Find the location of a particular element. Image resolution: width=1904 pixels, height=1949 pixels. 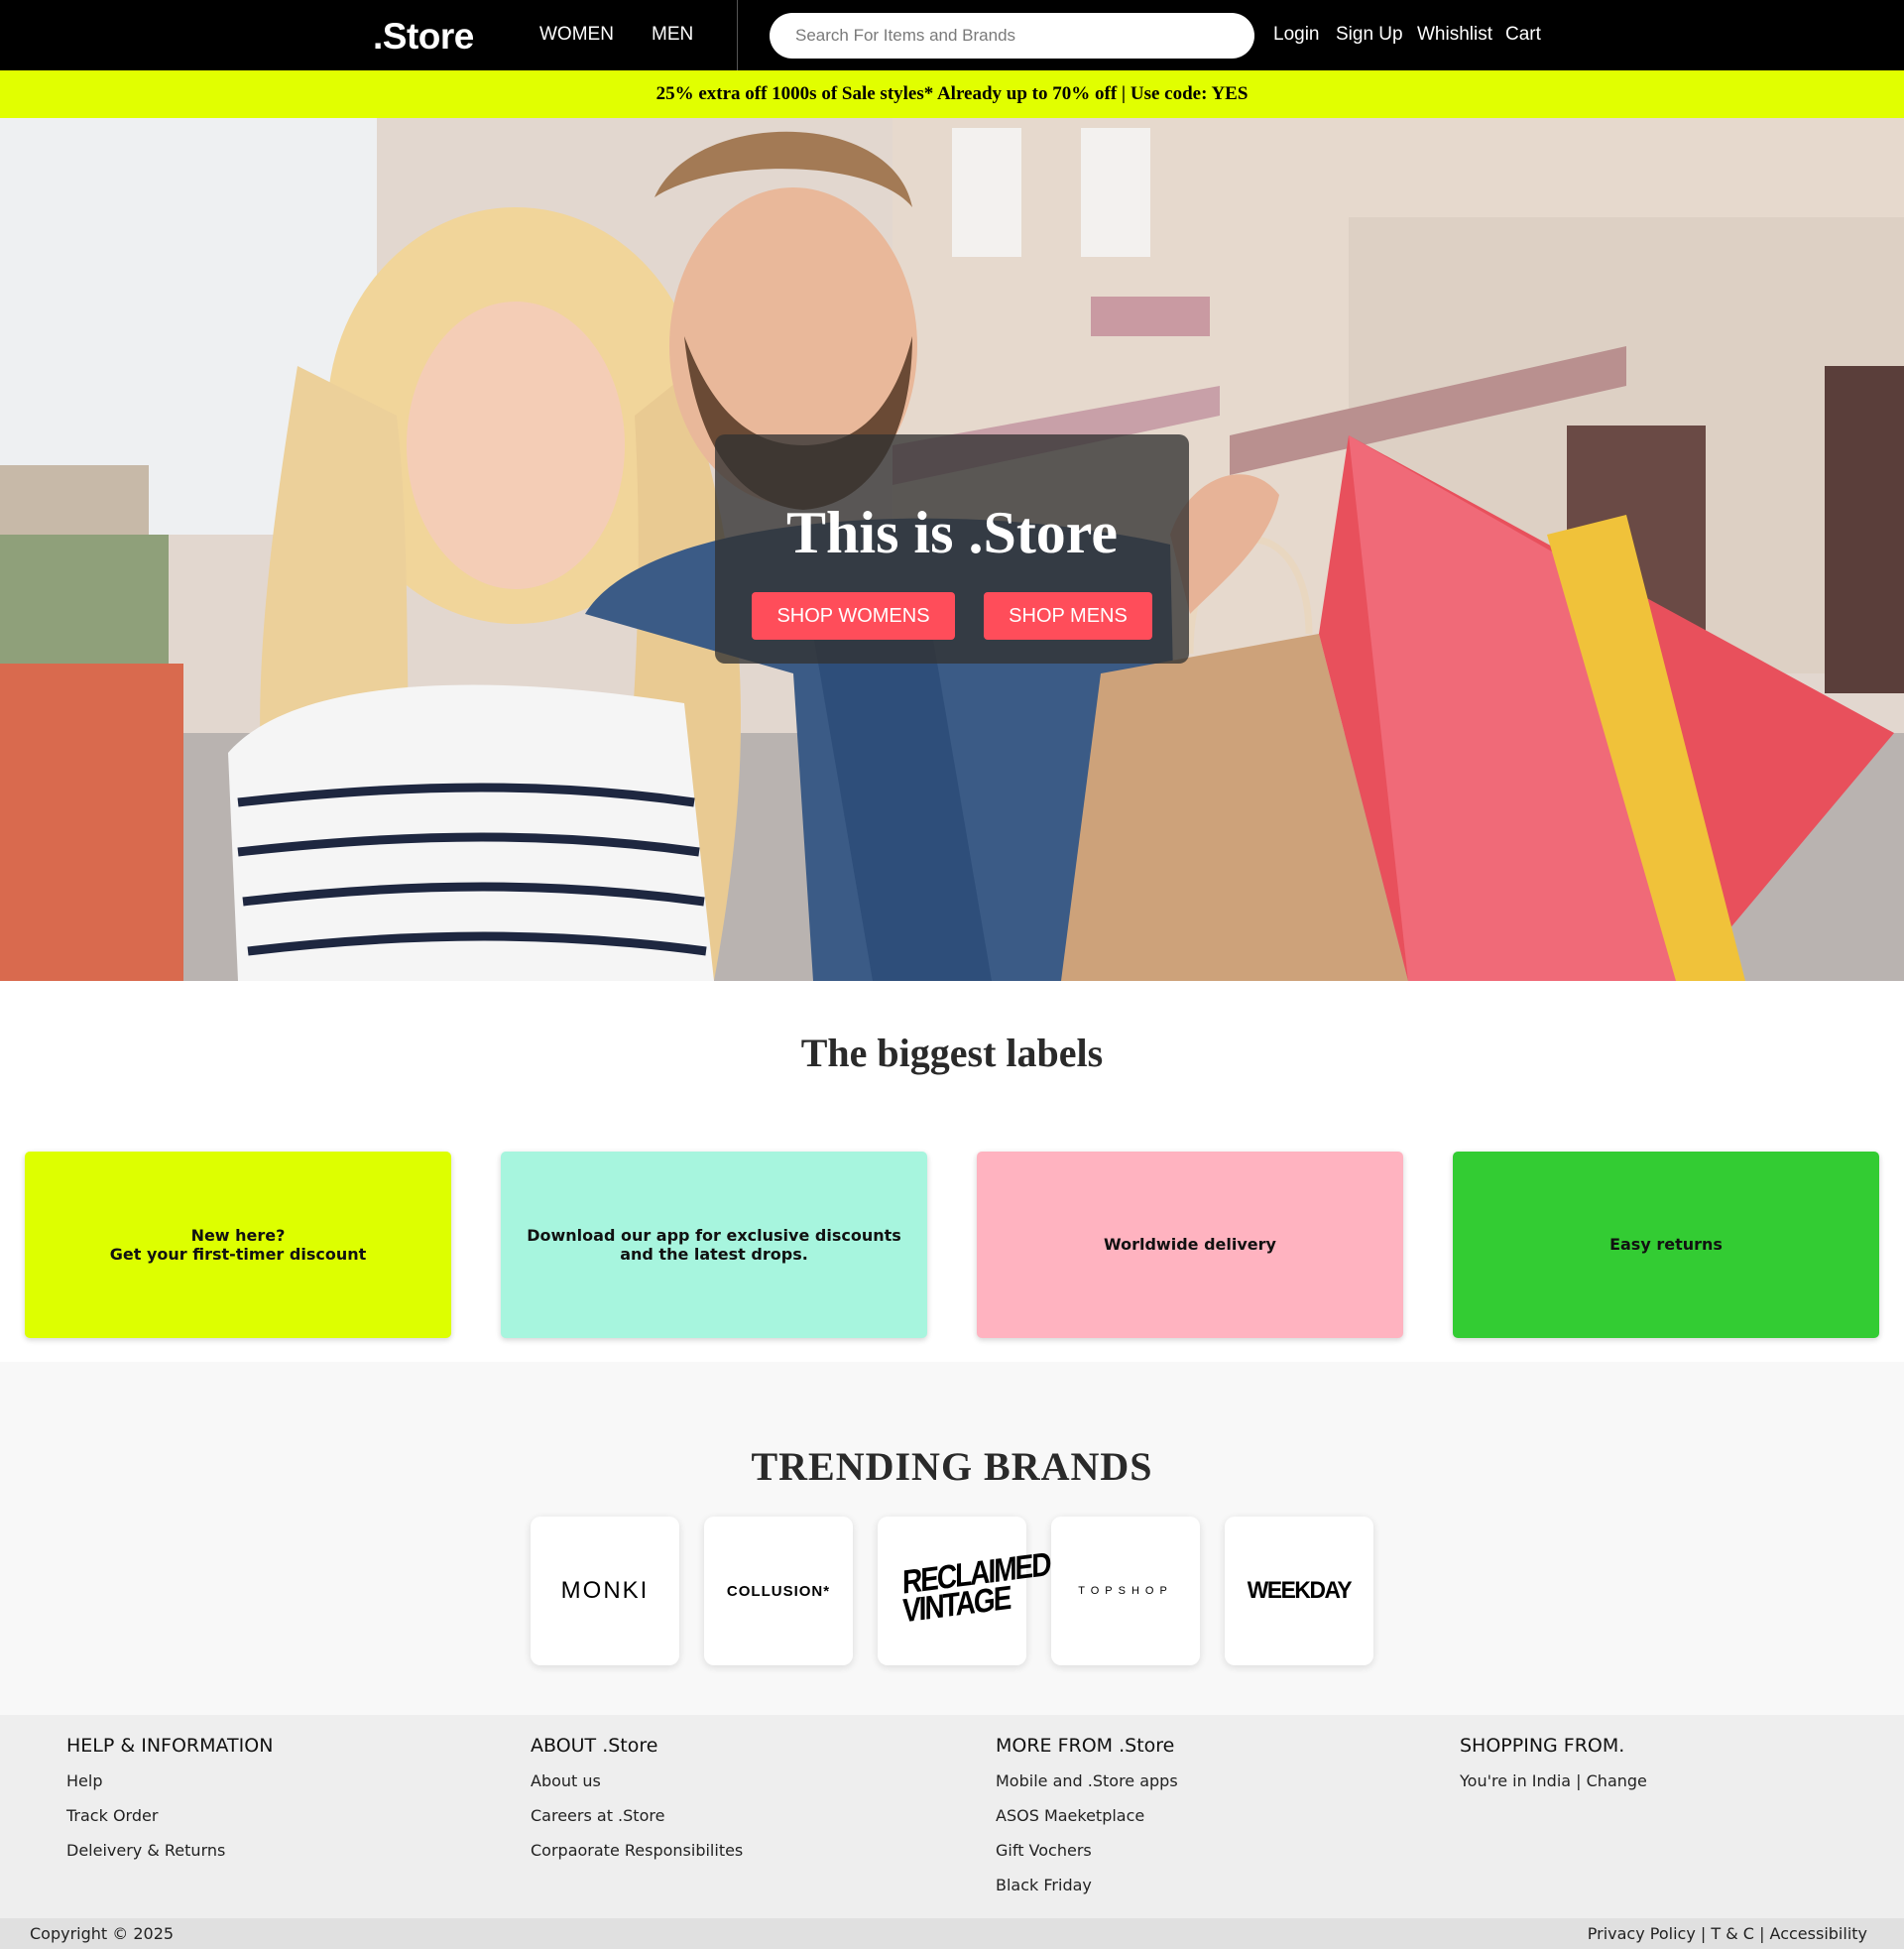

footer-heading: HELP & INFORMATION is located at coordinates (170, 1746).